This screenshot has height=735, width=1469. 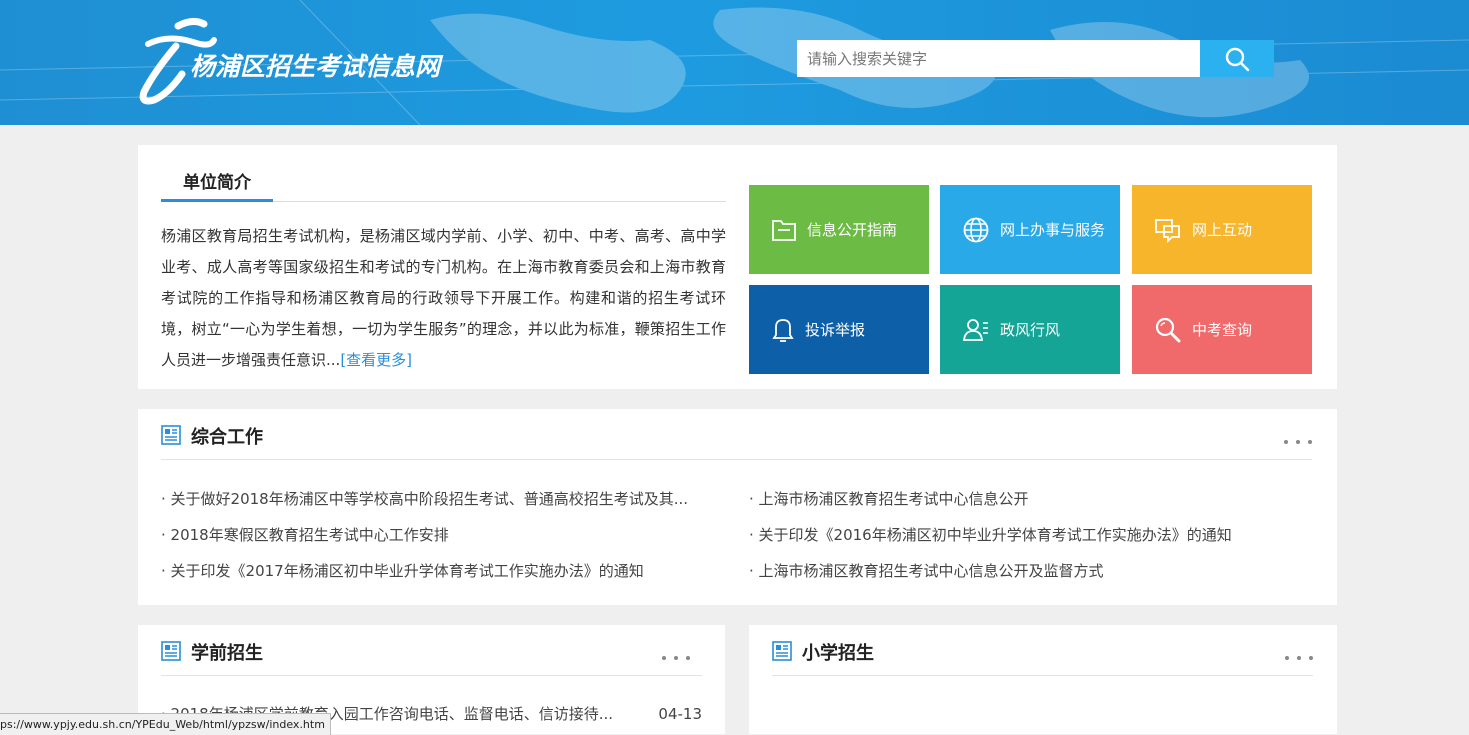 What do you see at coordinates (976, 229) in the screenshot?
I see `globe-icon` at bounding box center [976, 229].